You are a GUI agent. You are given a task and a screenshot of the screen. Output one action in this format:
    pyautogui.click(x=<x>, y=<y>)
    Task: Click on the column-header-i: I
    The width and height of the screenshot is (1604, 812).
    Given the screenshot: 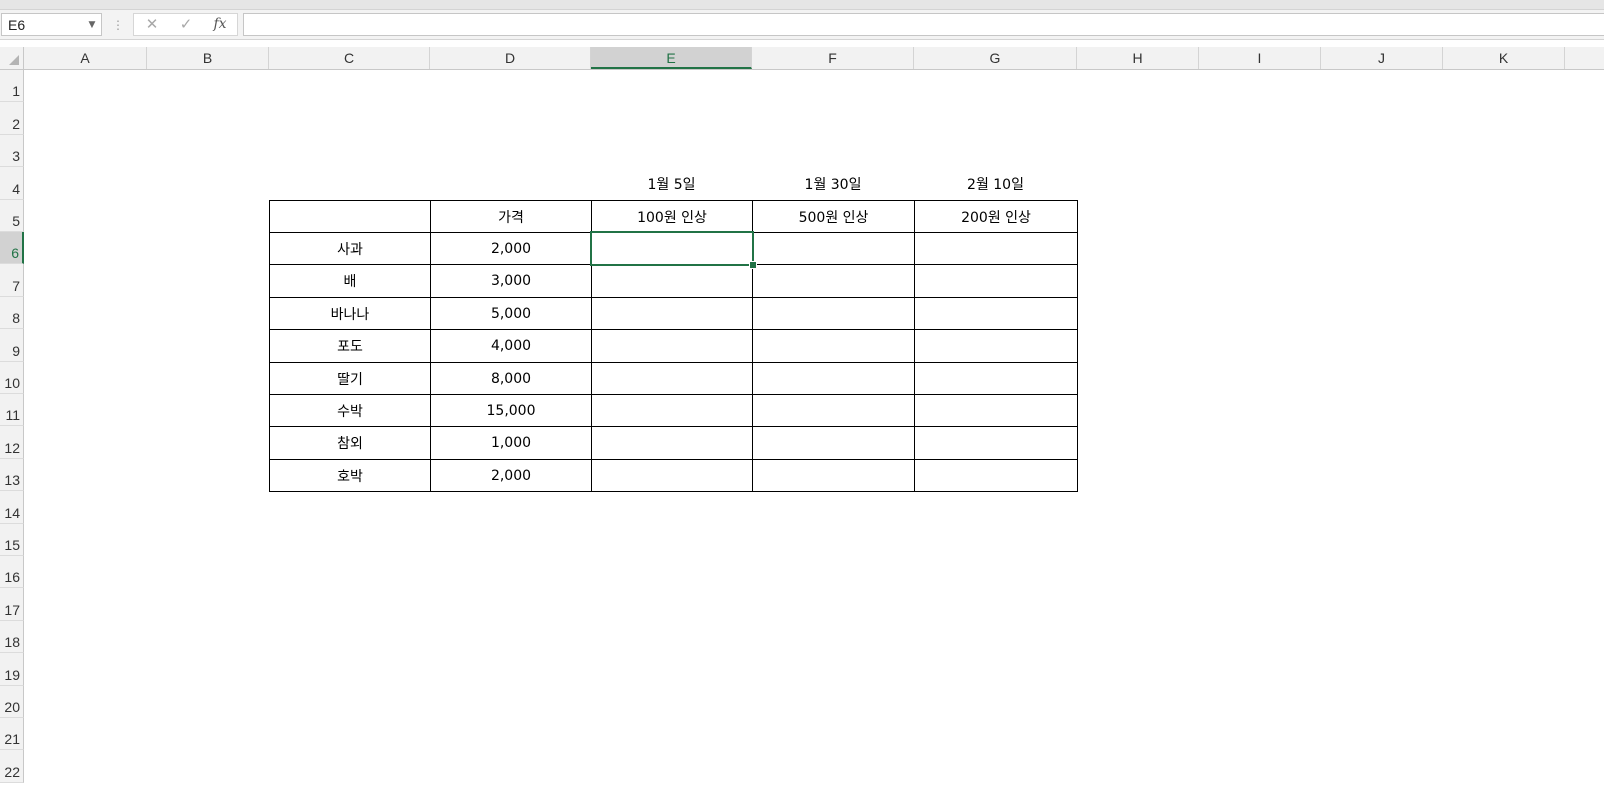 What is the action you would take?
    pyautogui.click(x=1260, y=58)
    